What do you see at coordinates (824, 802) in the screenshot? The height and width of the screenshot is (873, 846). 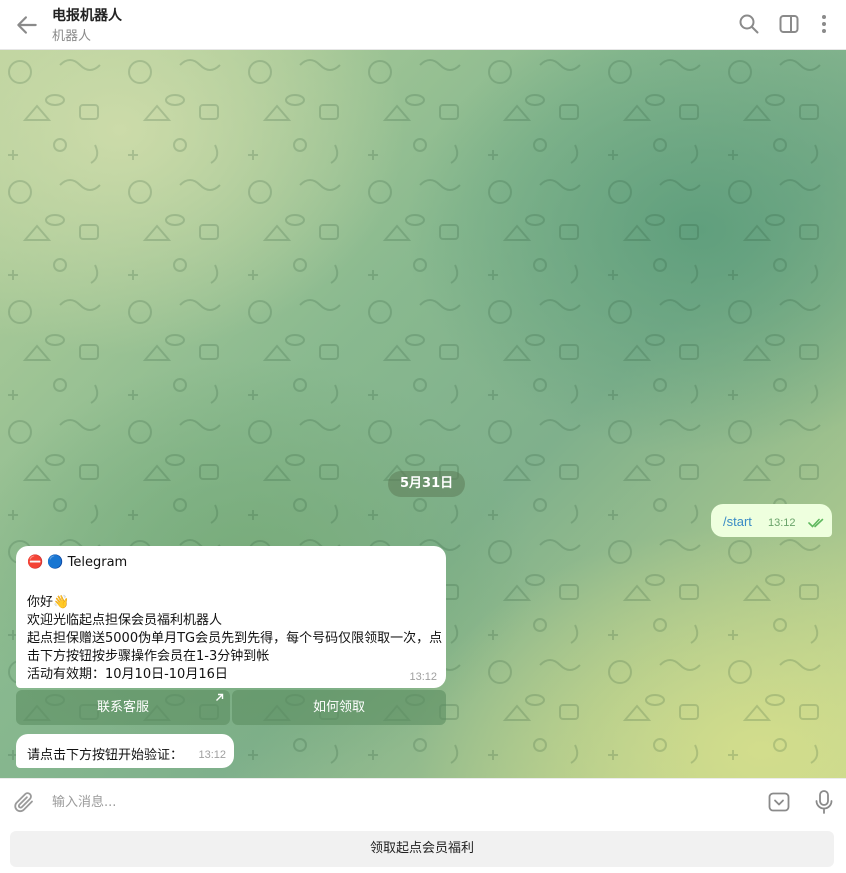 I see `microphone-icon` at bounding box center [824, 802].